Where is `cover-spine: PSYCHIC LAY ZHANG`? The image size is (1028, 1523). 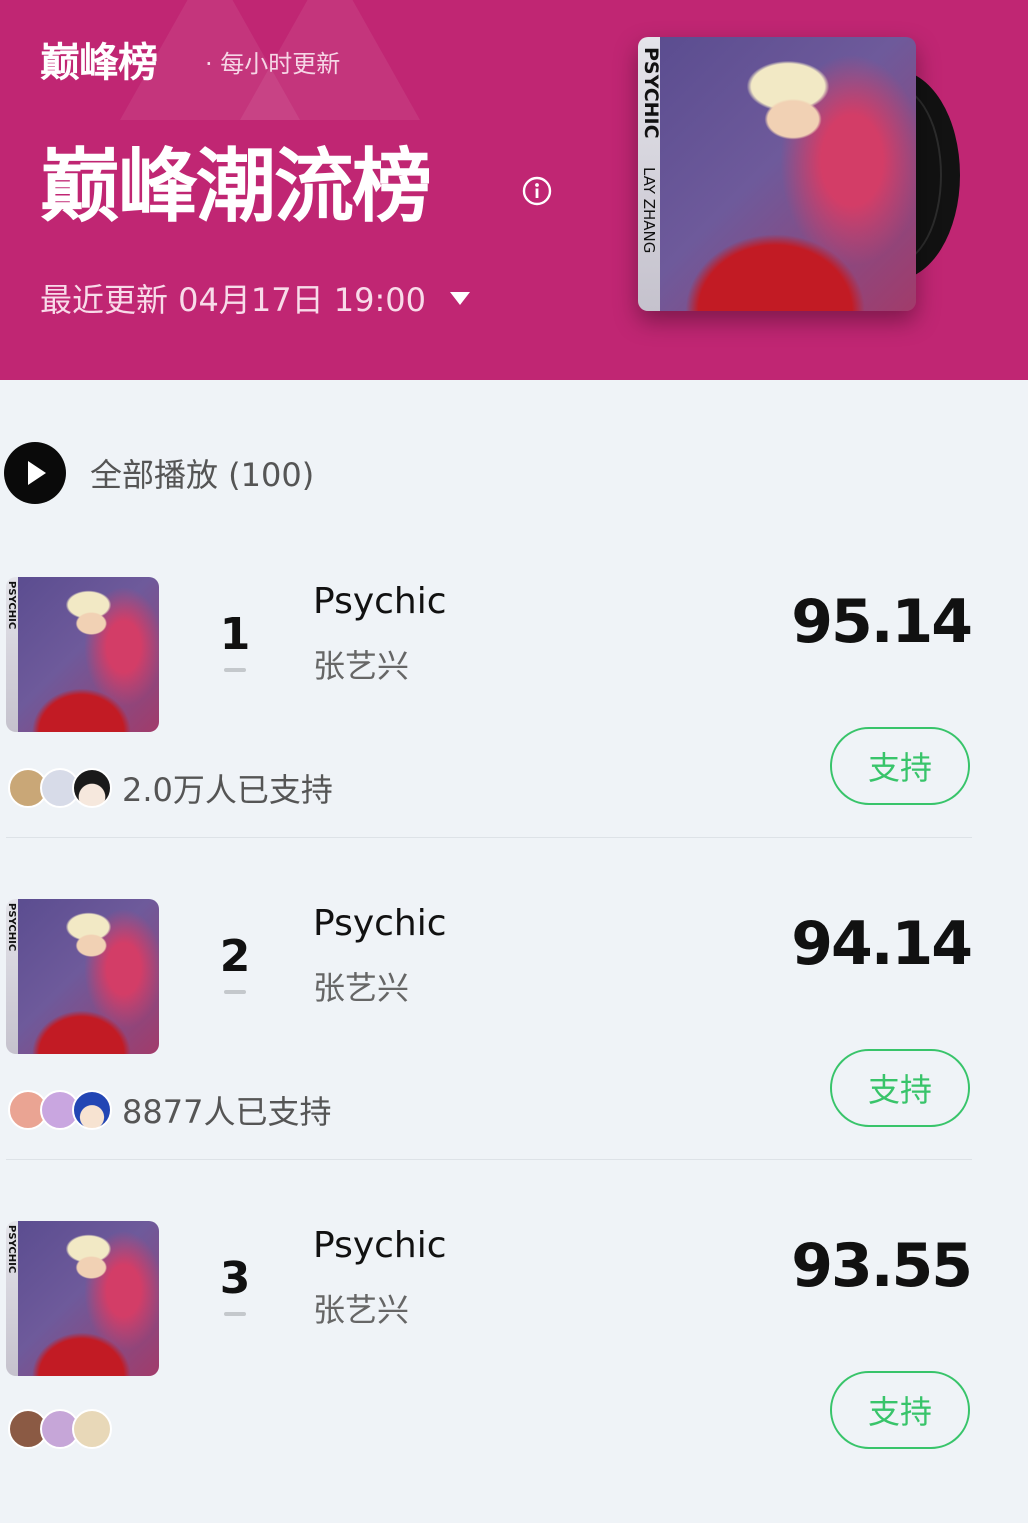 cover-spine: PSYCHIC LAY ZHANG is located at coordinates (650, 174).